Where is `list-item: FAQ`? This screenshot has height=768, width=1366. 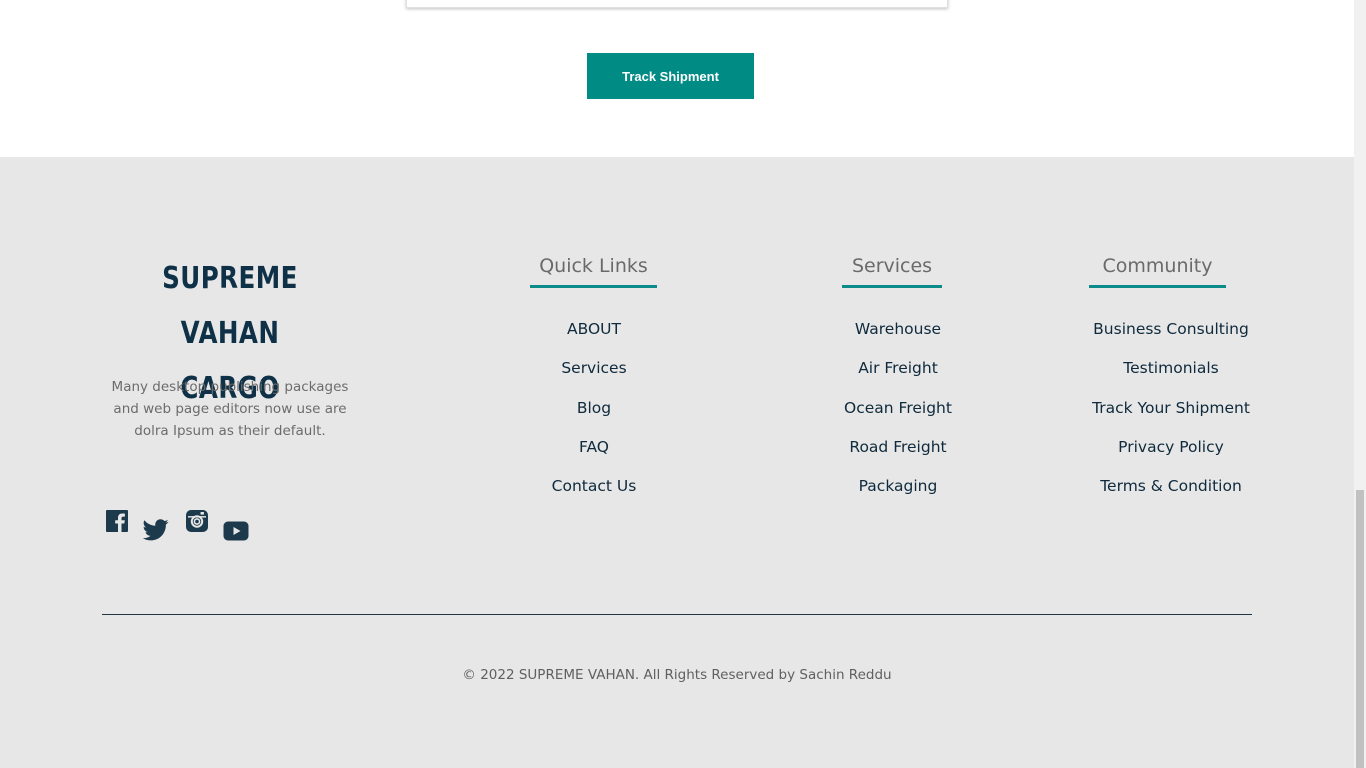
list-item: FAQ is located at coordinates (594, 456).